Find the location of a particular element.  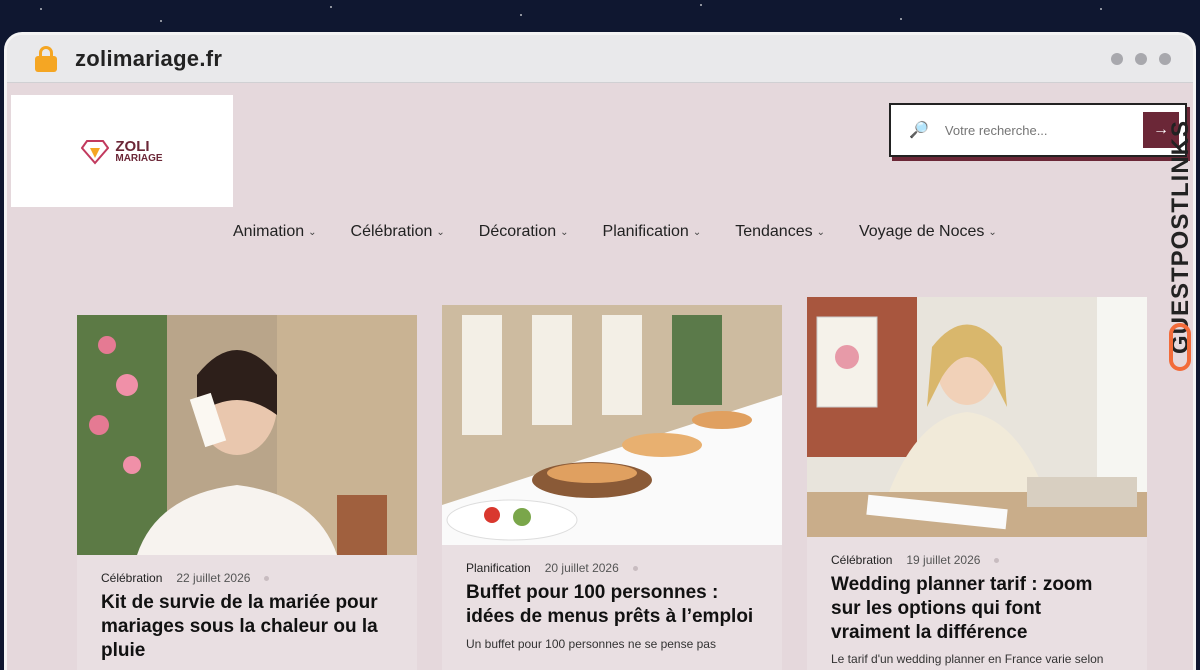

nav-item-decoration: Décoration ⌄ is located at coordinates (524, 232).